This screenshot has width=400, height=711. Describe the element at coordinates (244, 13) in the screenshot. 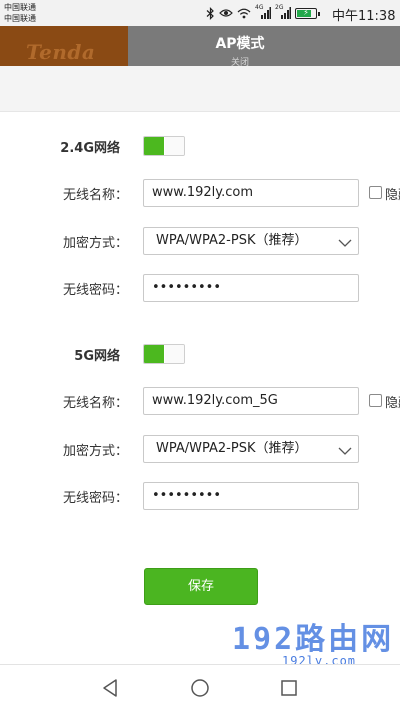

I see `wifi-icon` at that location.